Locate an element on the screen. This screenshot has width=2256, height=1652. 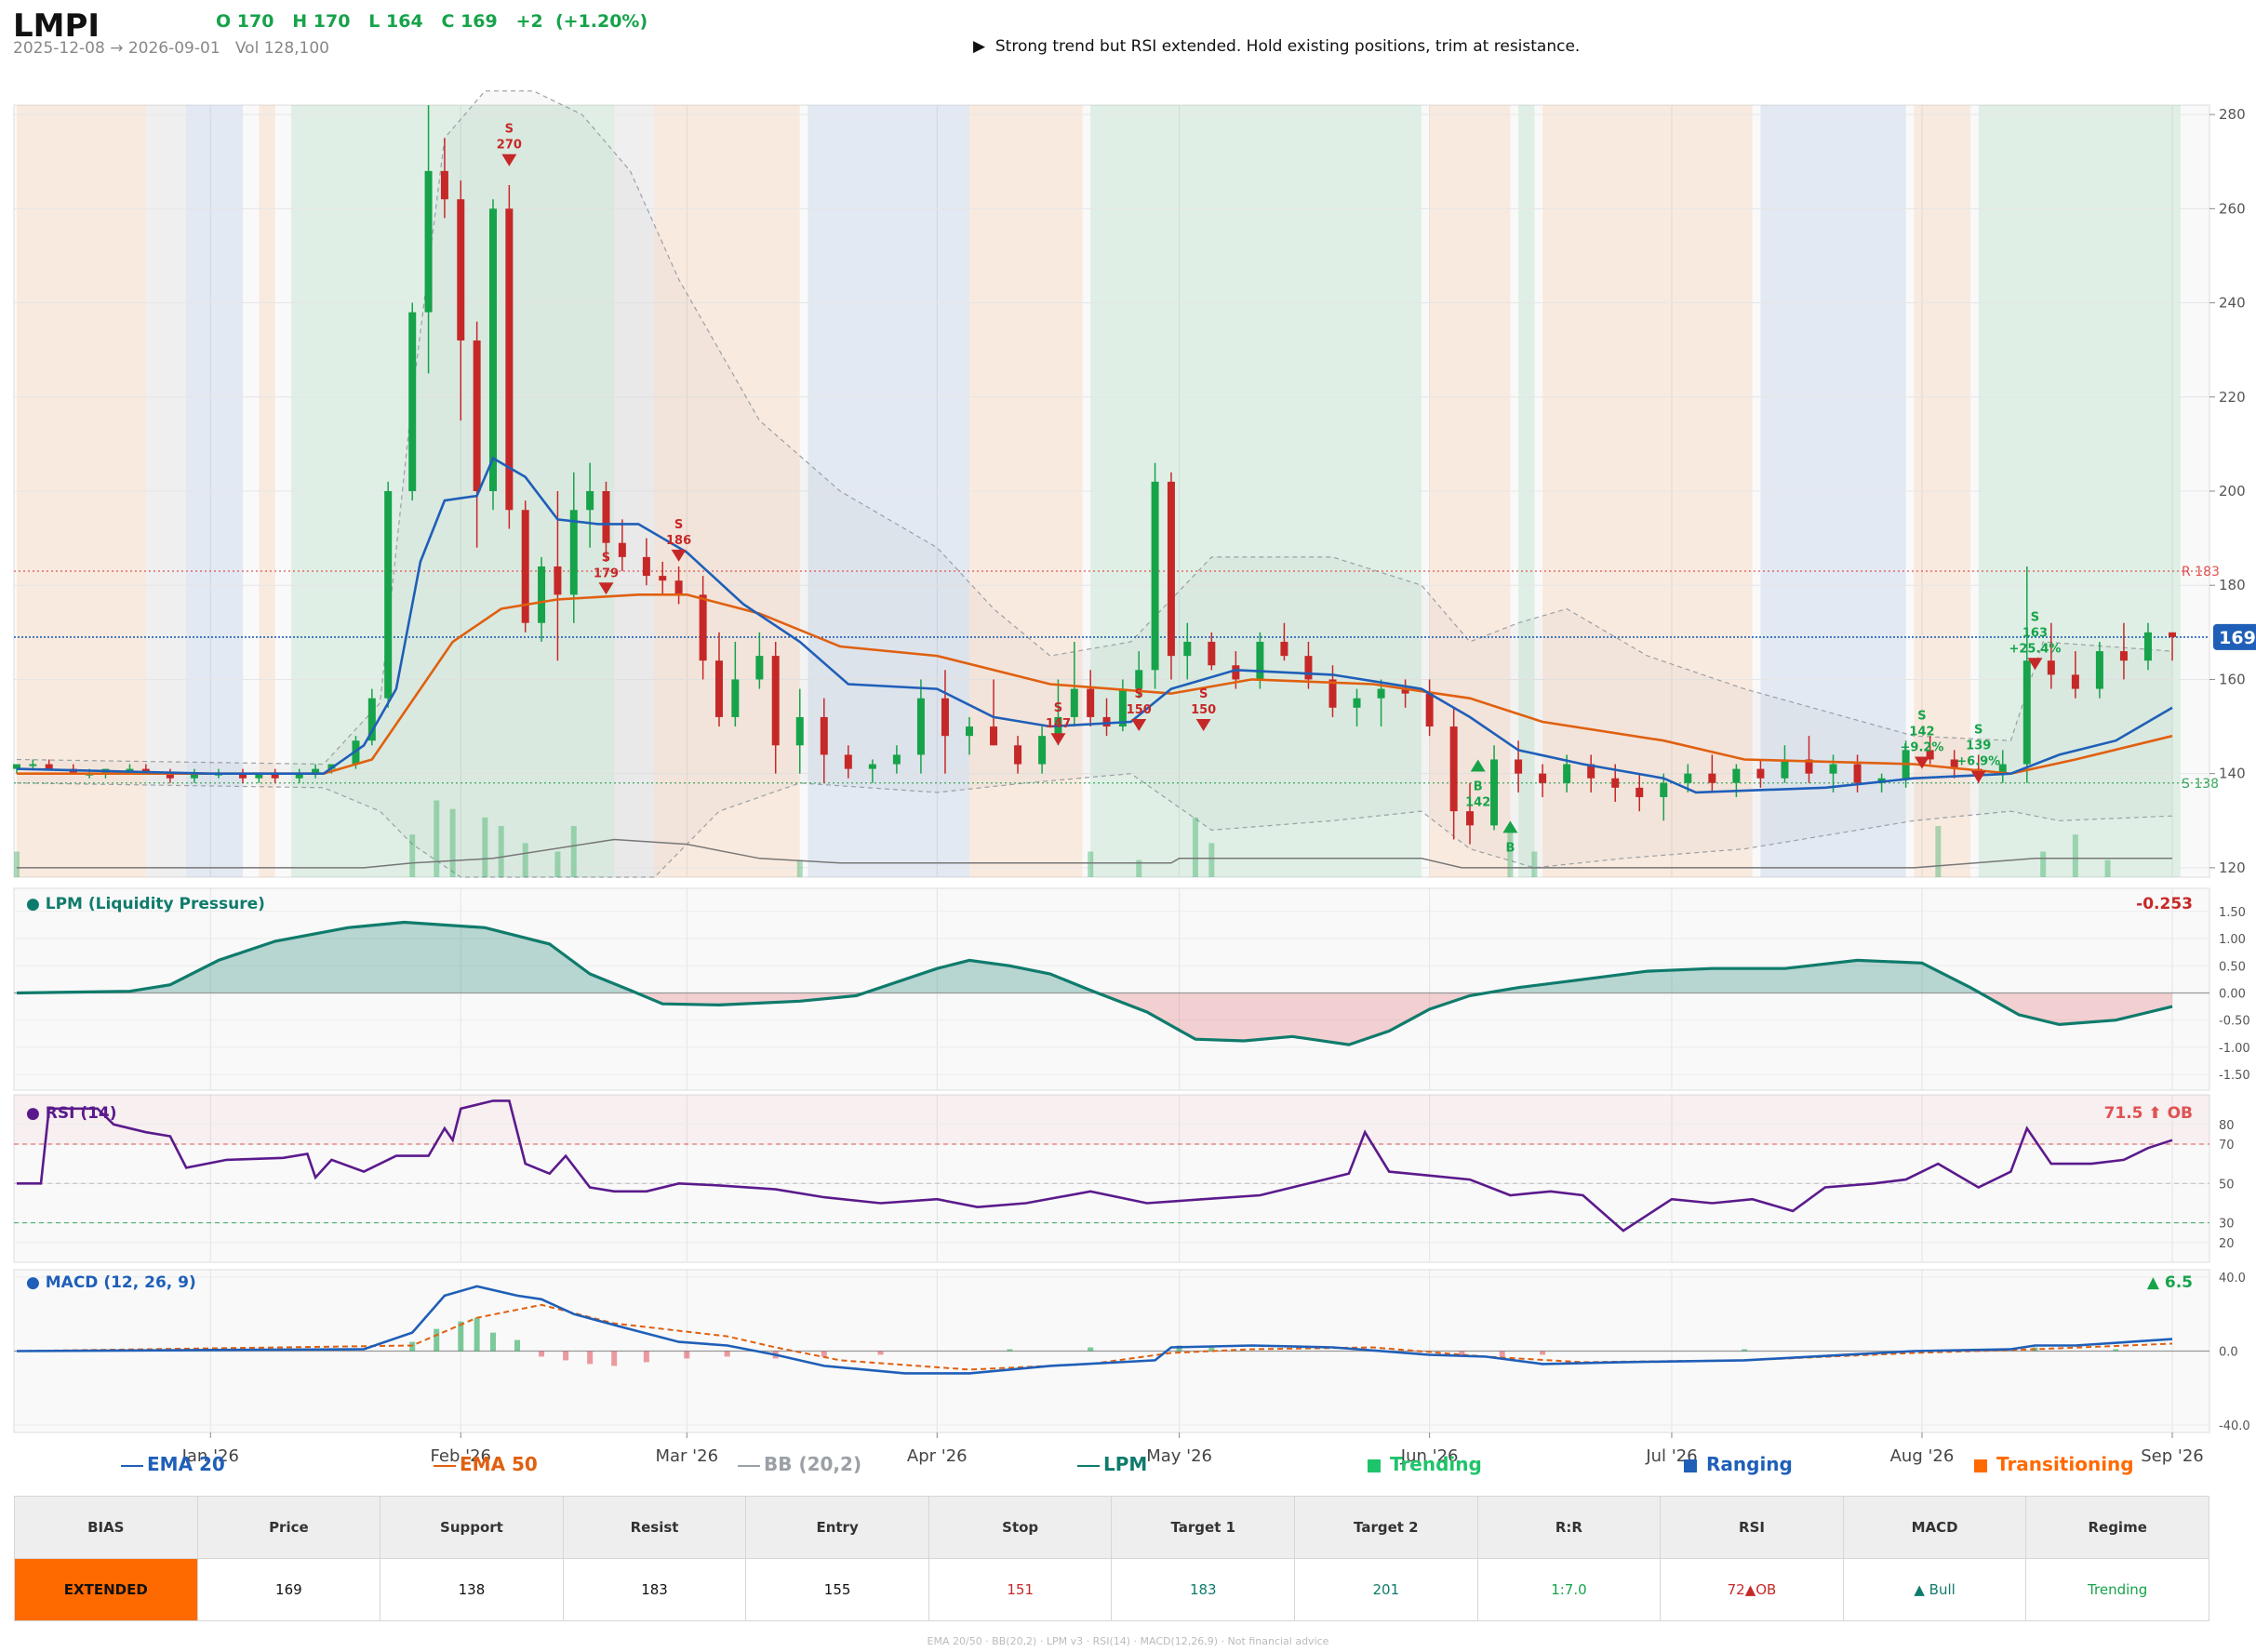
signal-label: +25.4% is located at coordinates (2035, 649).